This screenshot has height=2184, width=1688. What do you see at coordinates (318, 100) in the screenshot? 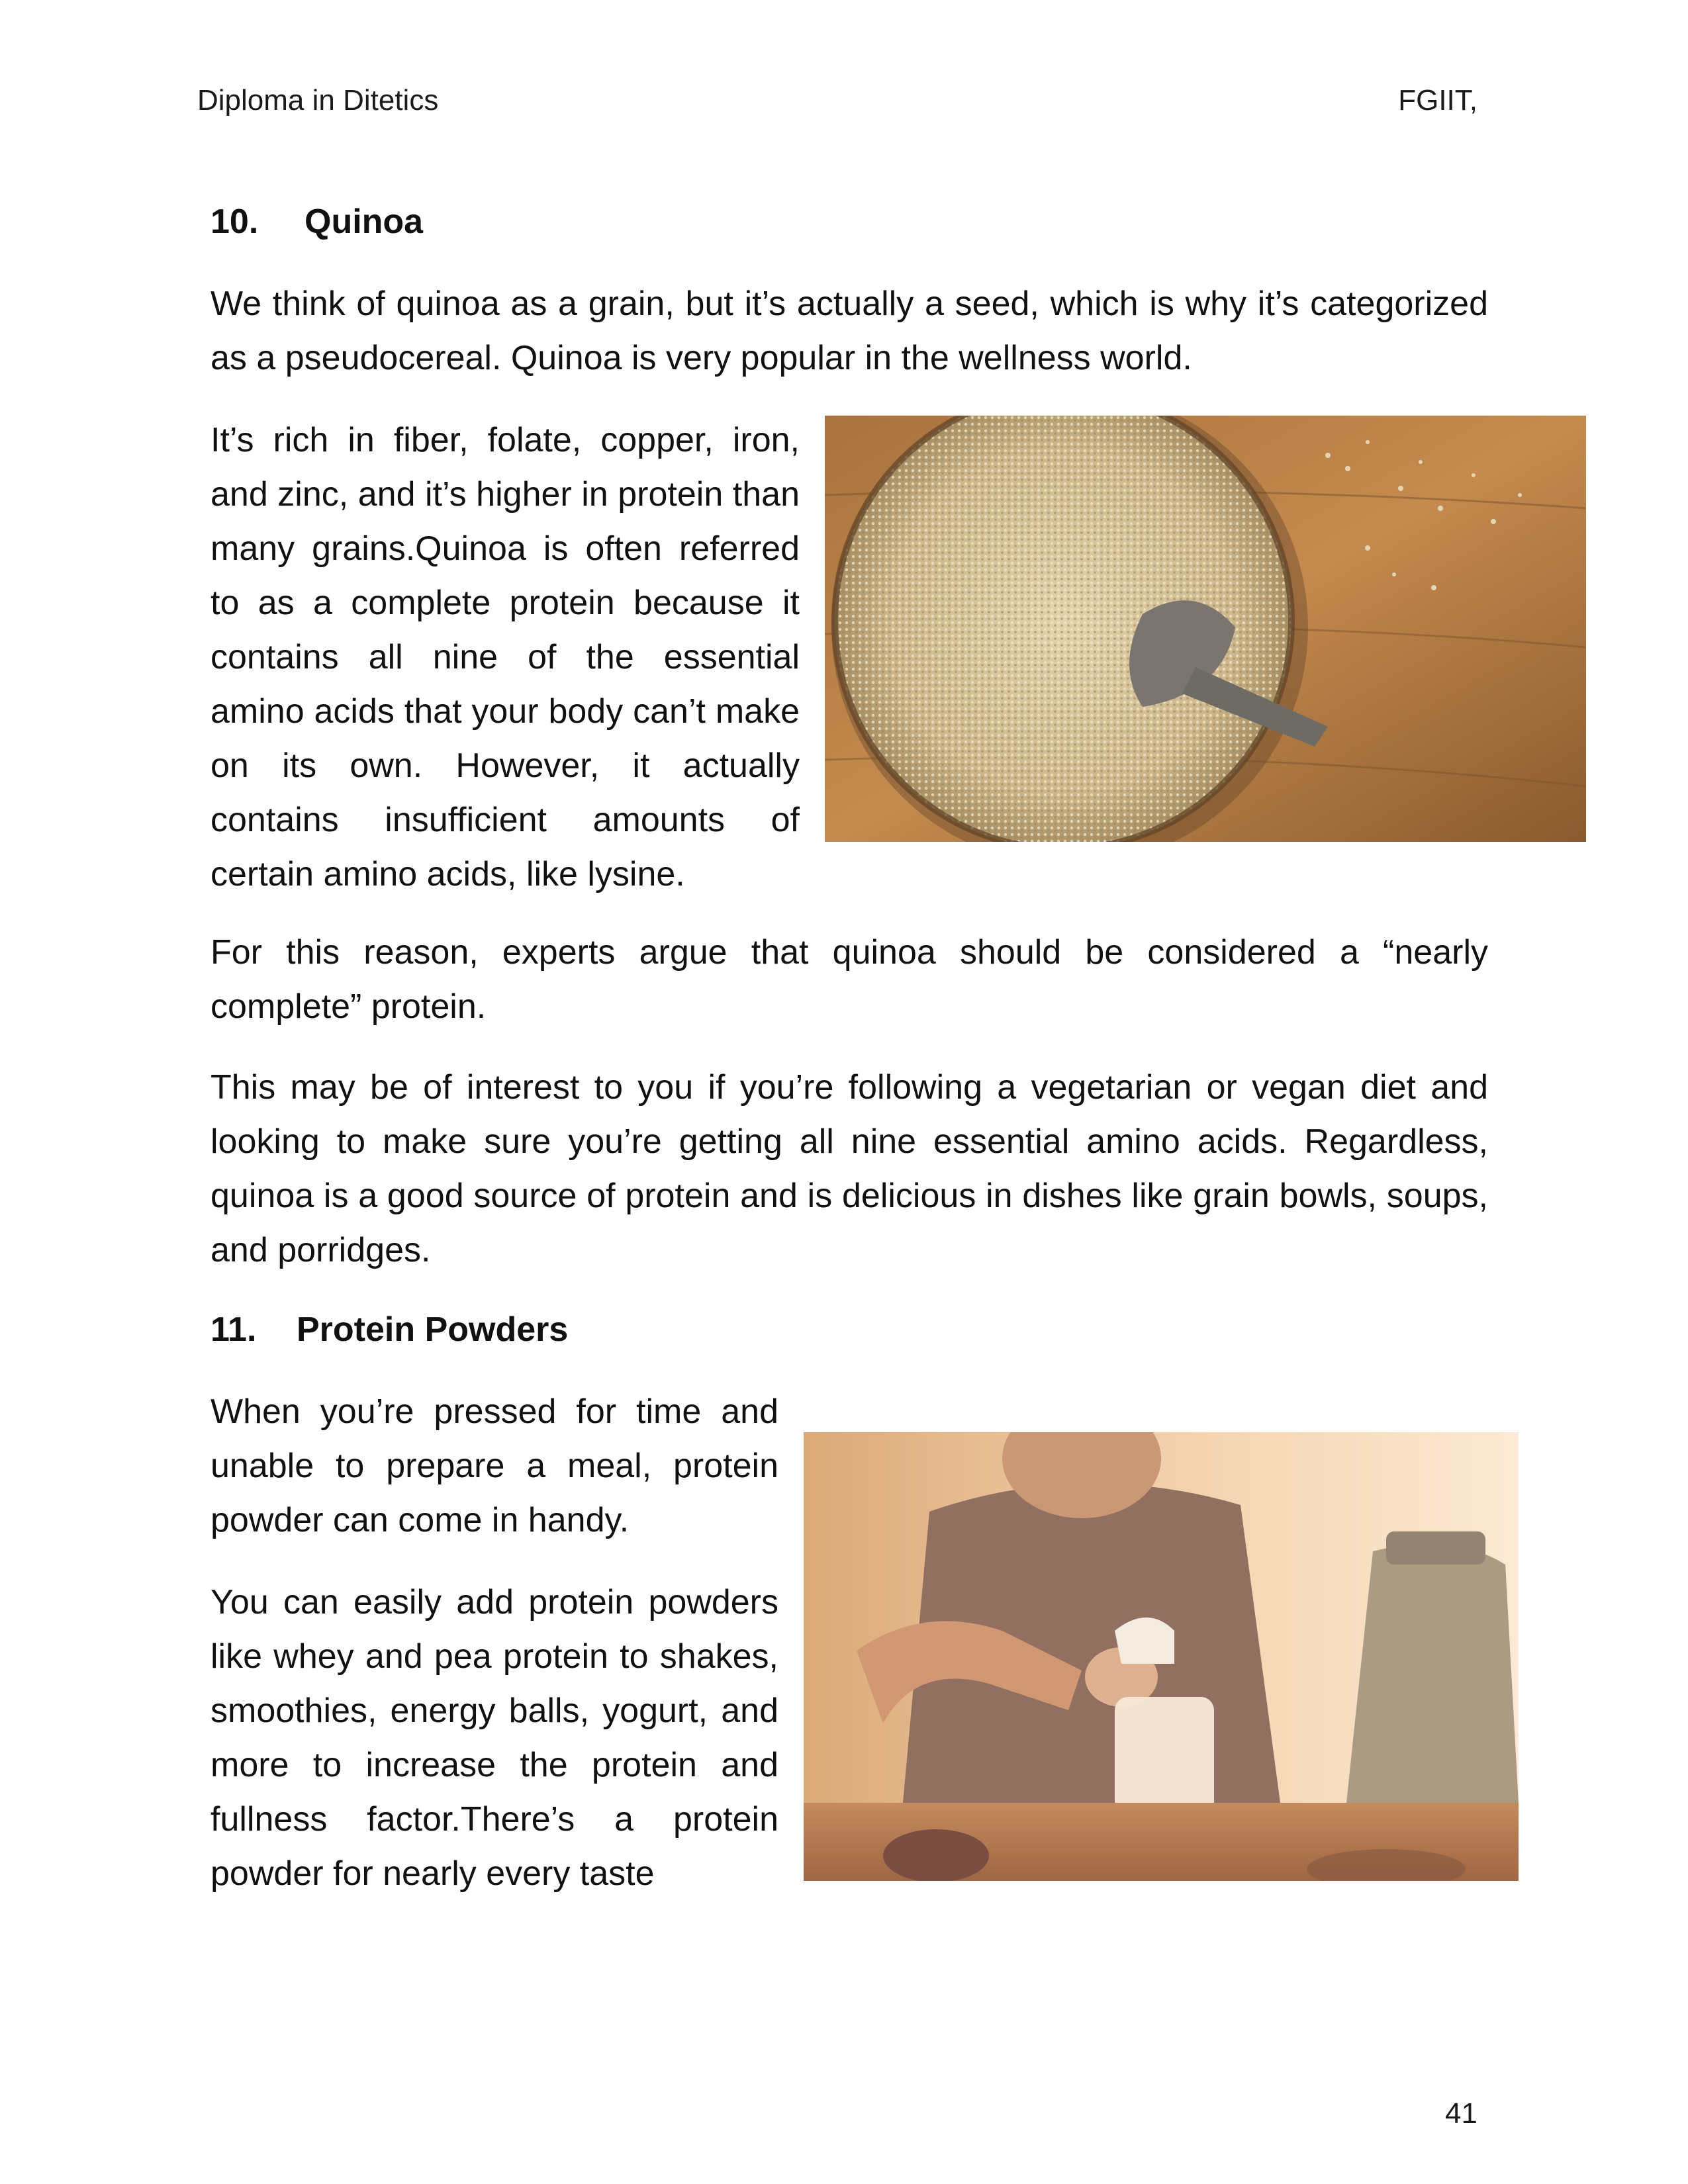
I see `running-header-left: Diploma in Ditetics` at bounding box center [318, 100].